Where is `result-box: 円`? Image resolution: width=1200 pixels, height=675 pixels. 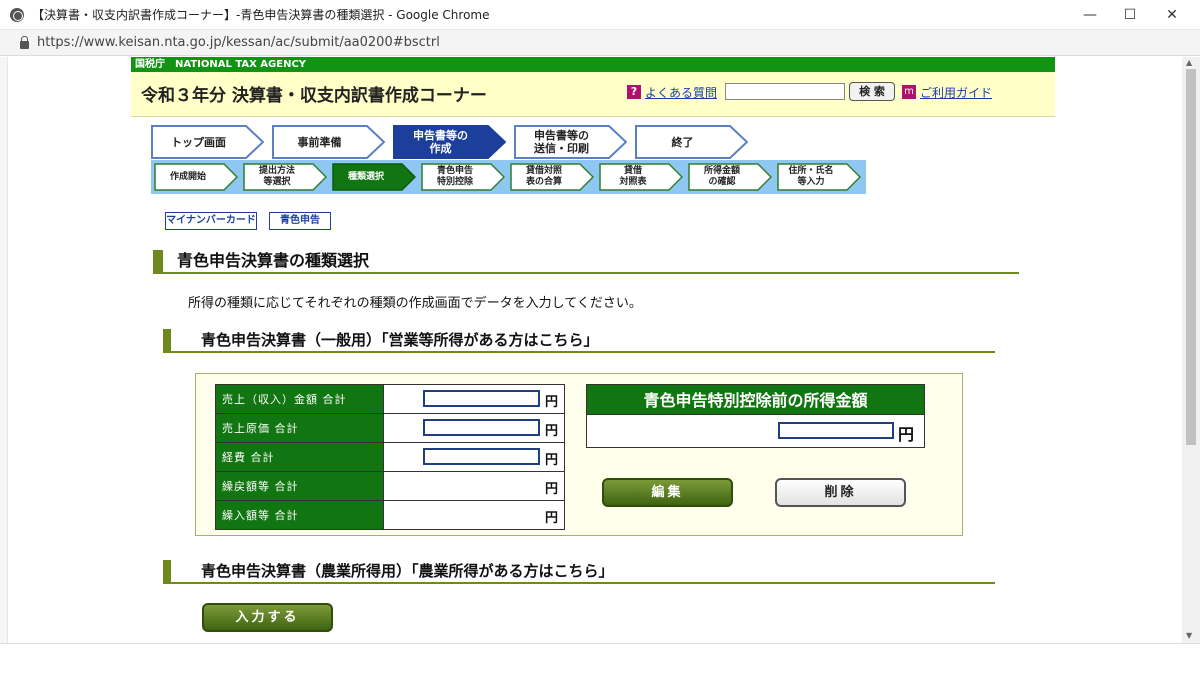
result-box: 円 is located at coordinates (755, 431).